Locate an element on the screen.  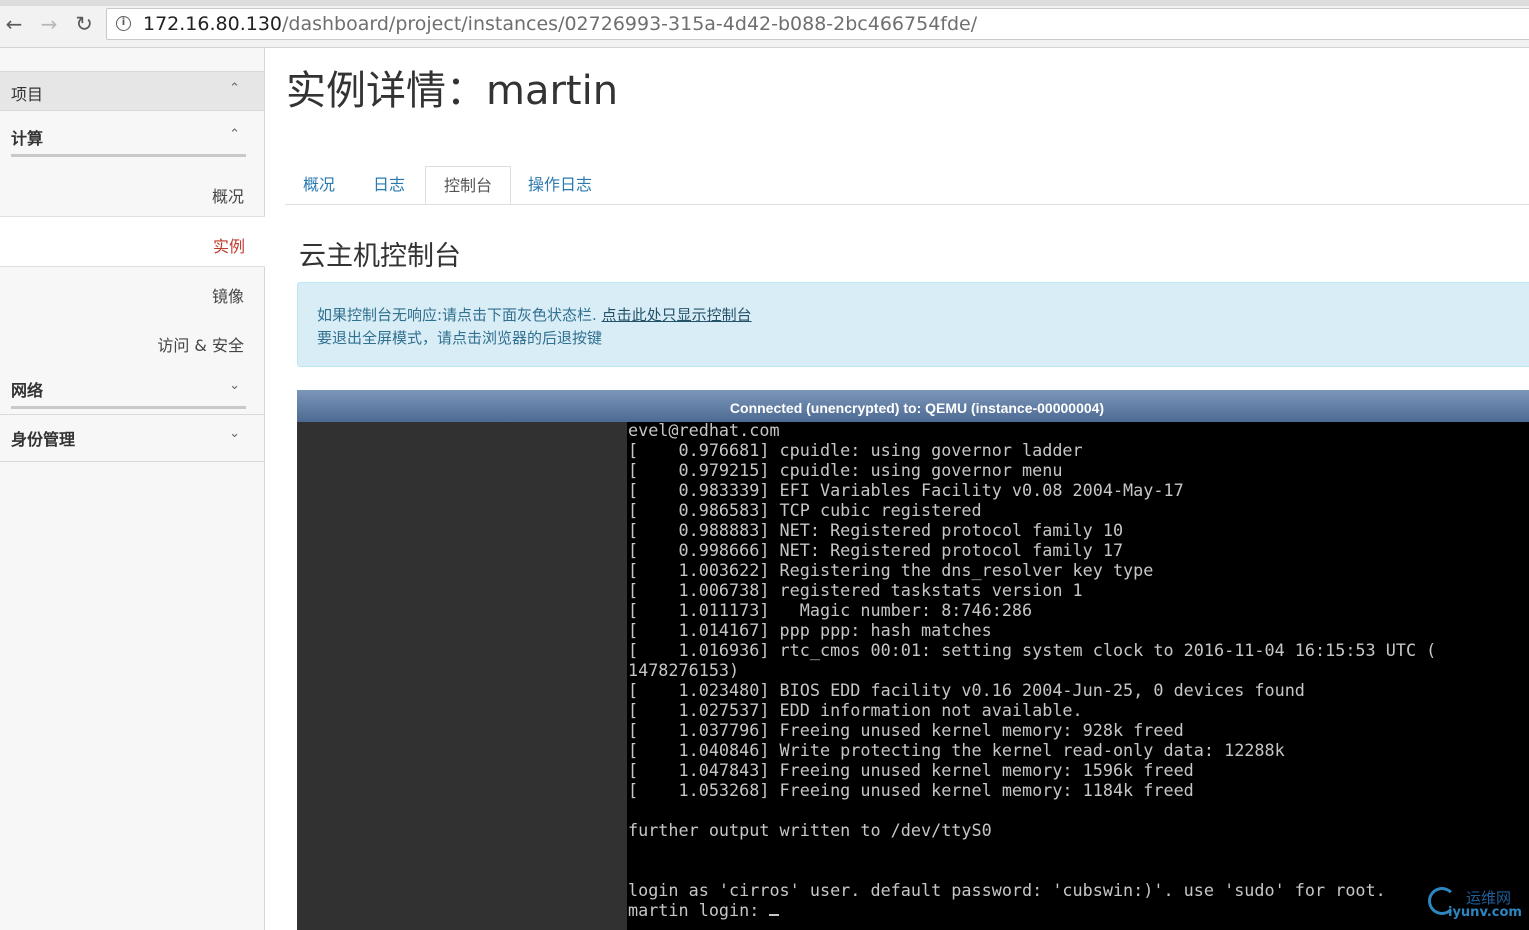
tab-log: 日志 is located at coordinates (389, 185).